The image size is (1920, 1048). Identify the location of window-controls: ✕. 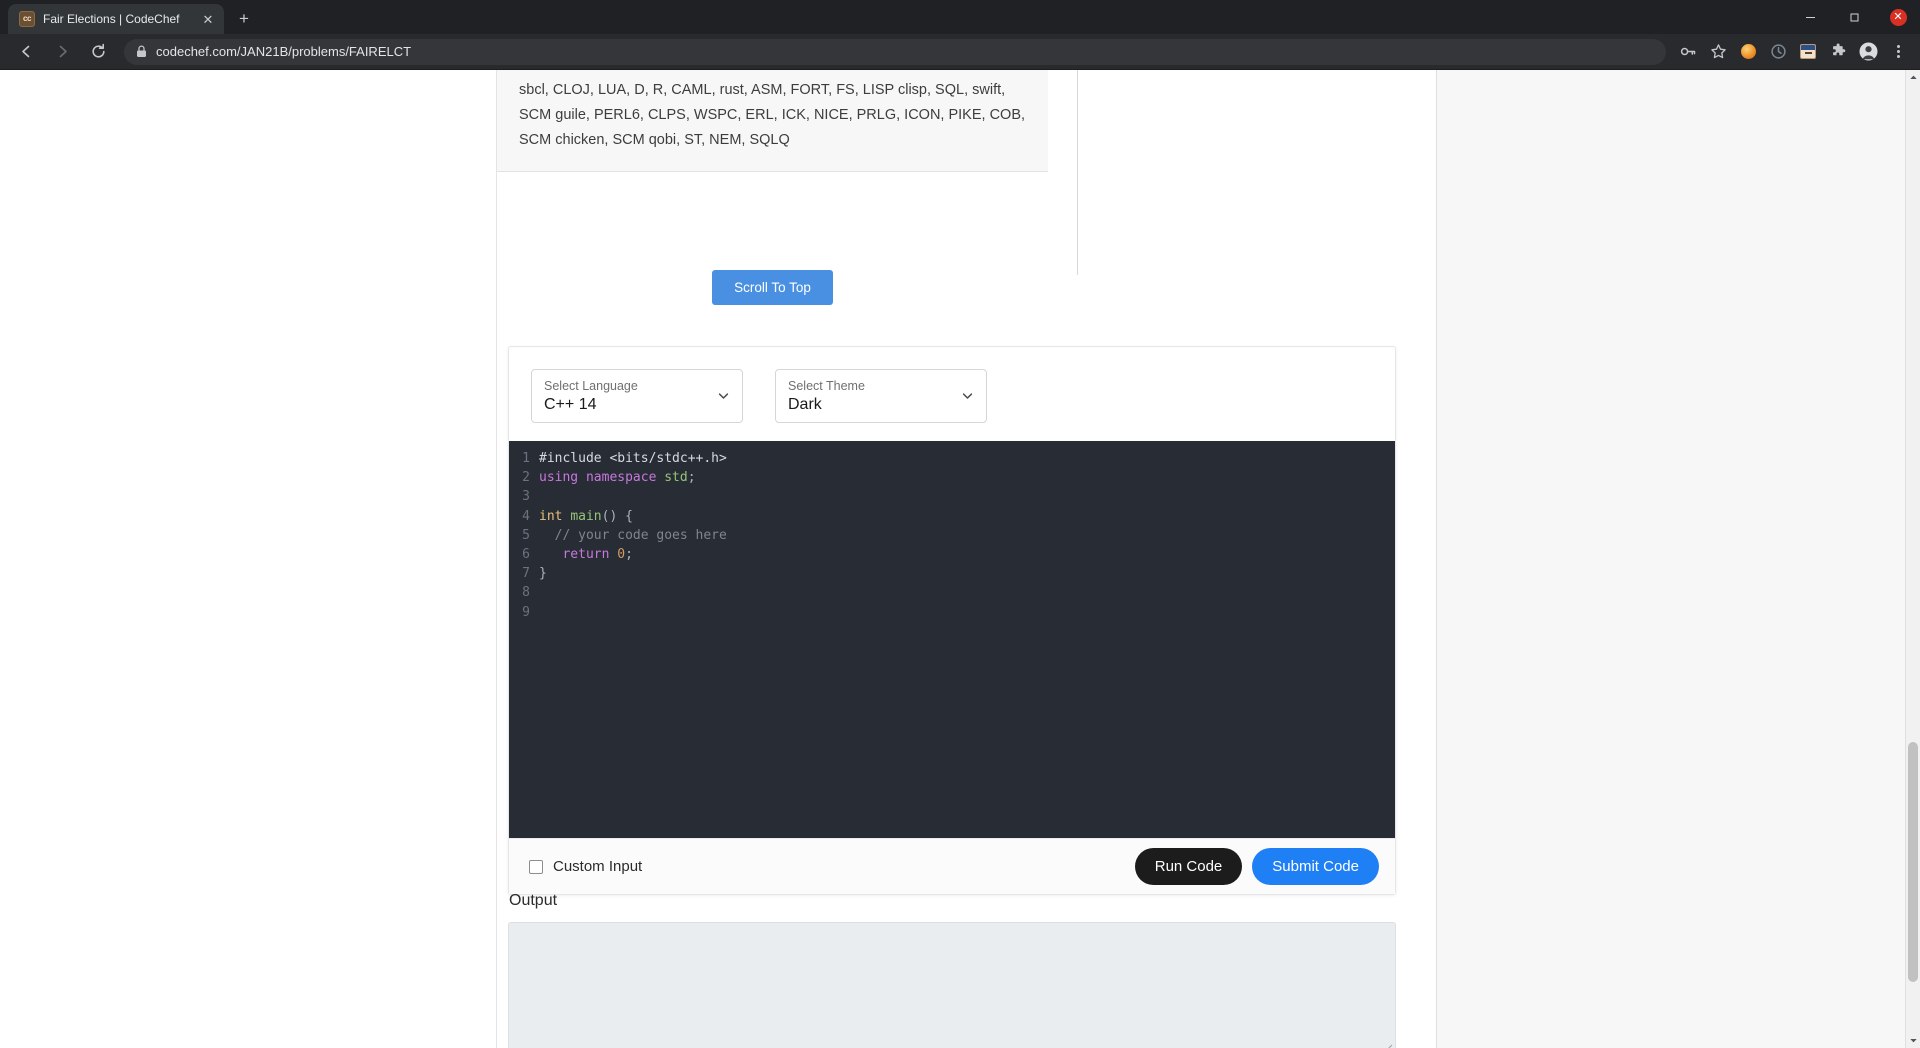
(1854, 17).